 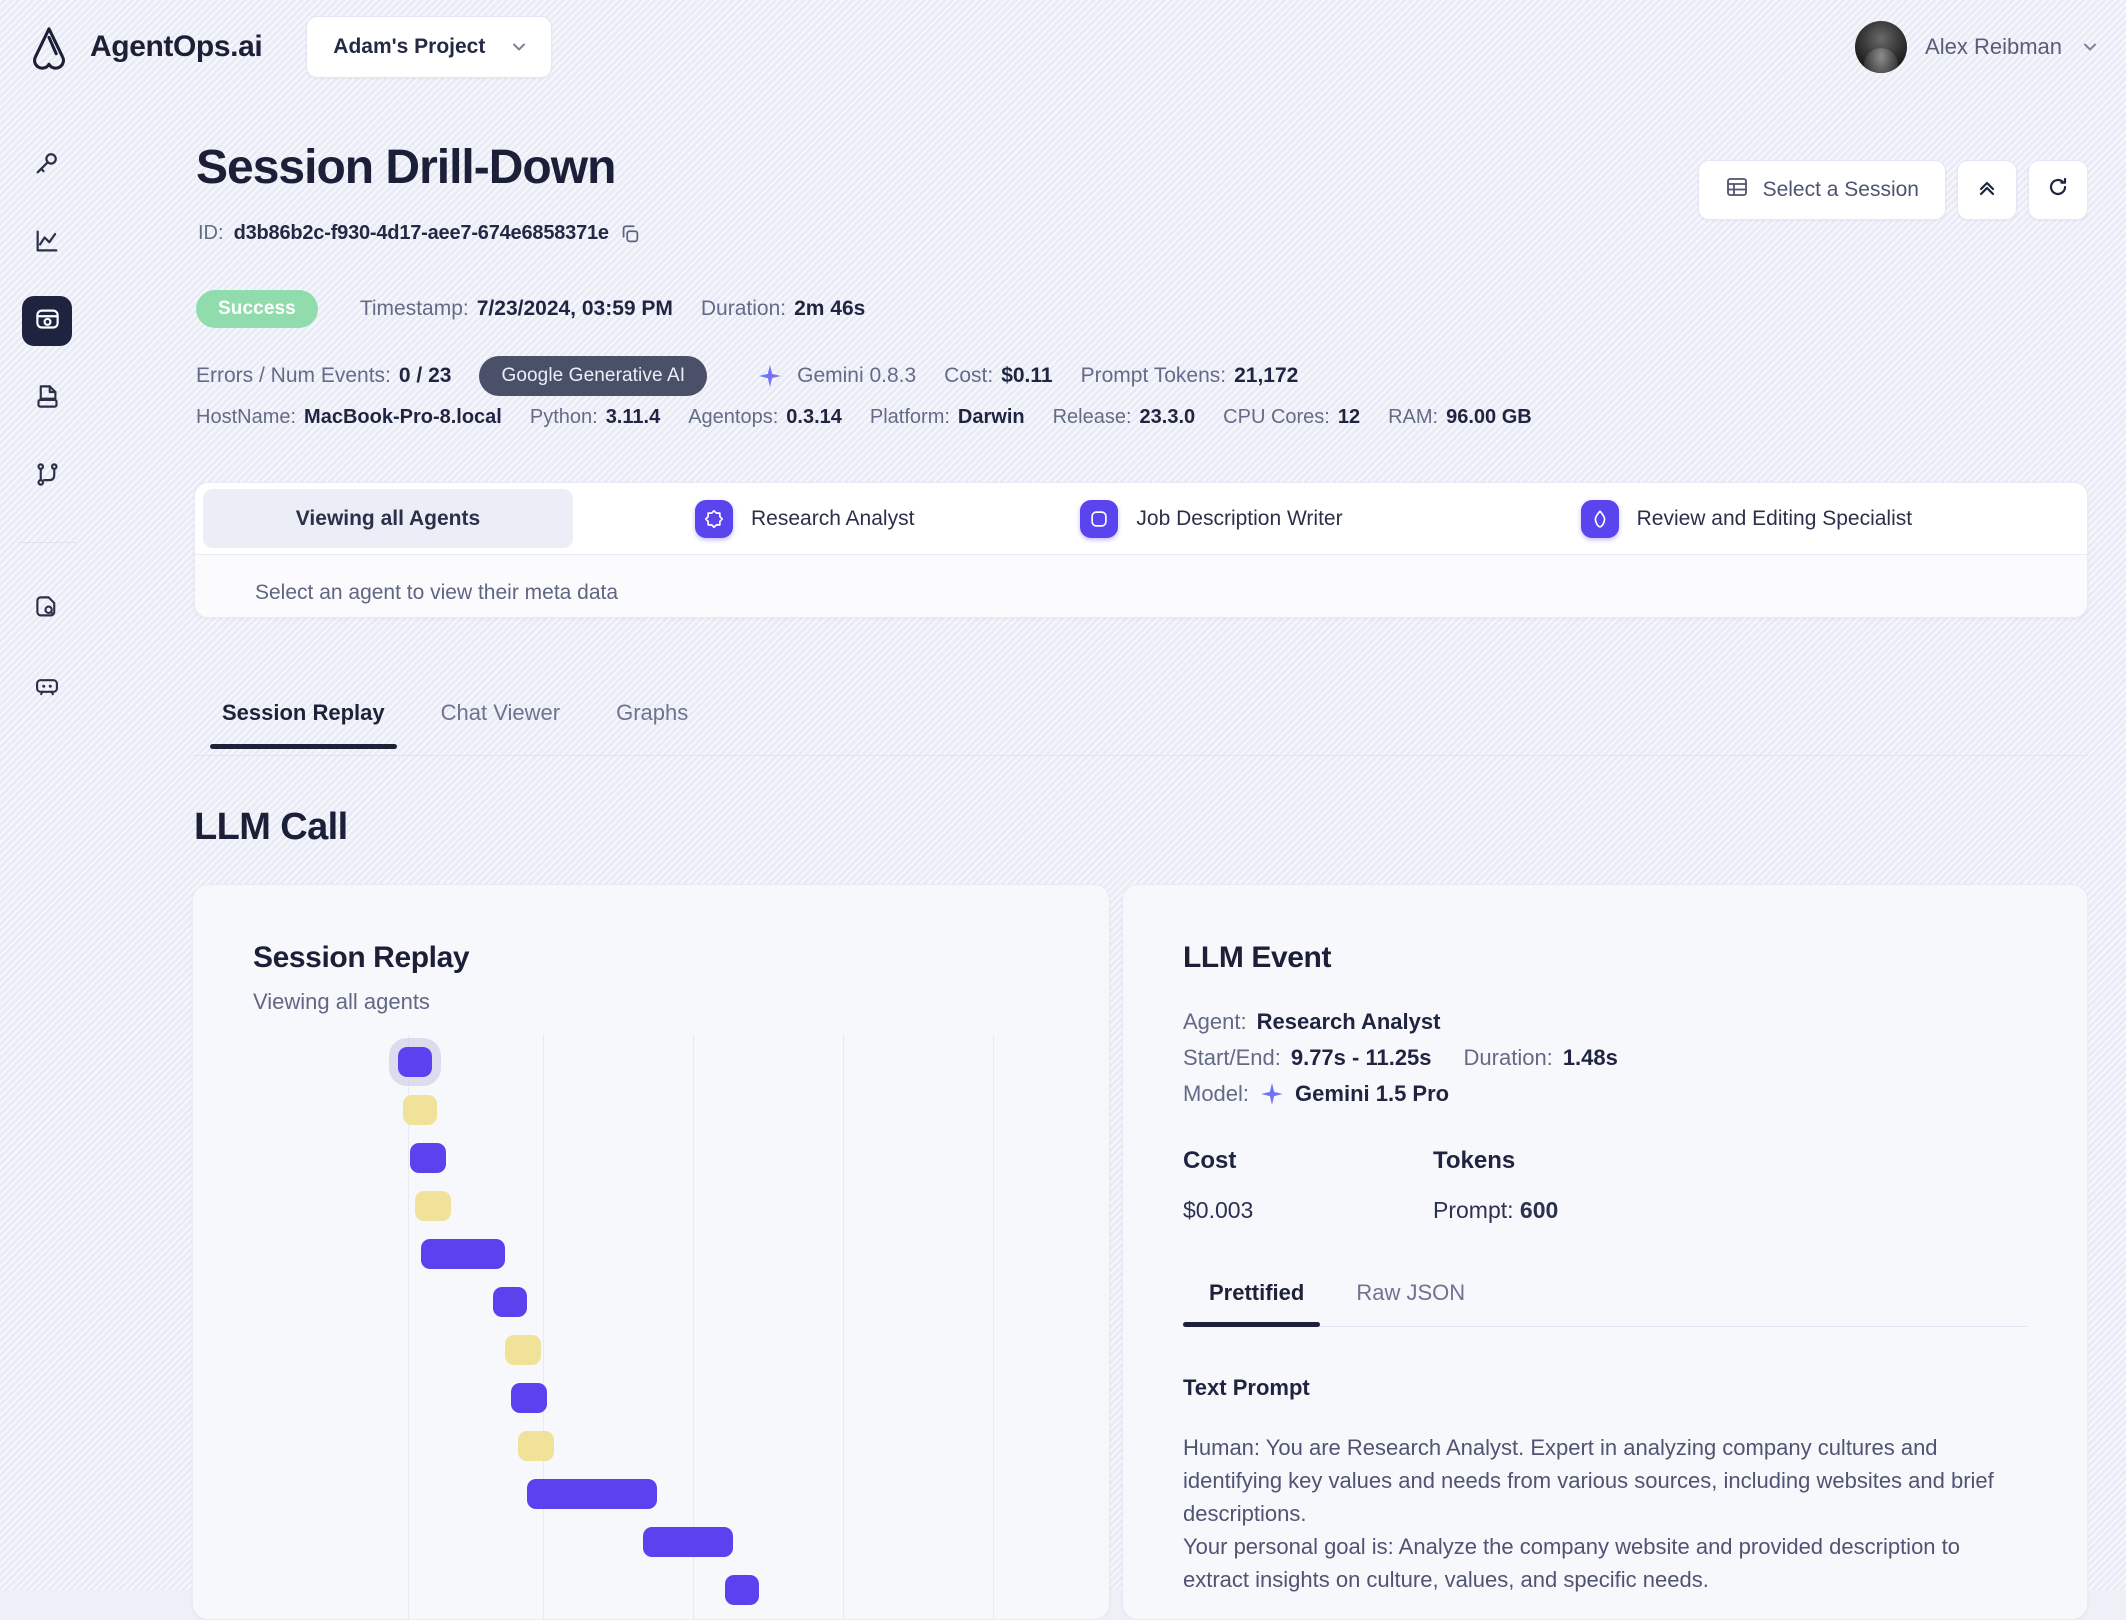 What do you see at coordinates (303, 712) in the screenshot?
I see `tab-label: Session Replay` at bounding box center [303, 712].